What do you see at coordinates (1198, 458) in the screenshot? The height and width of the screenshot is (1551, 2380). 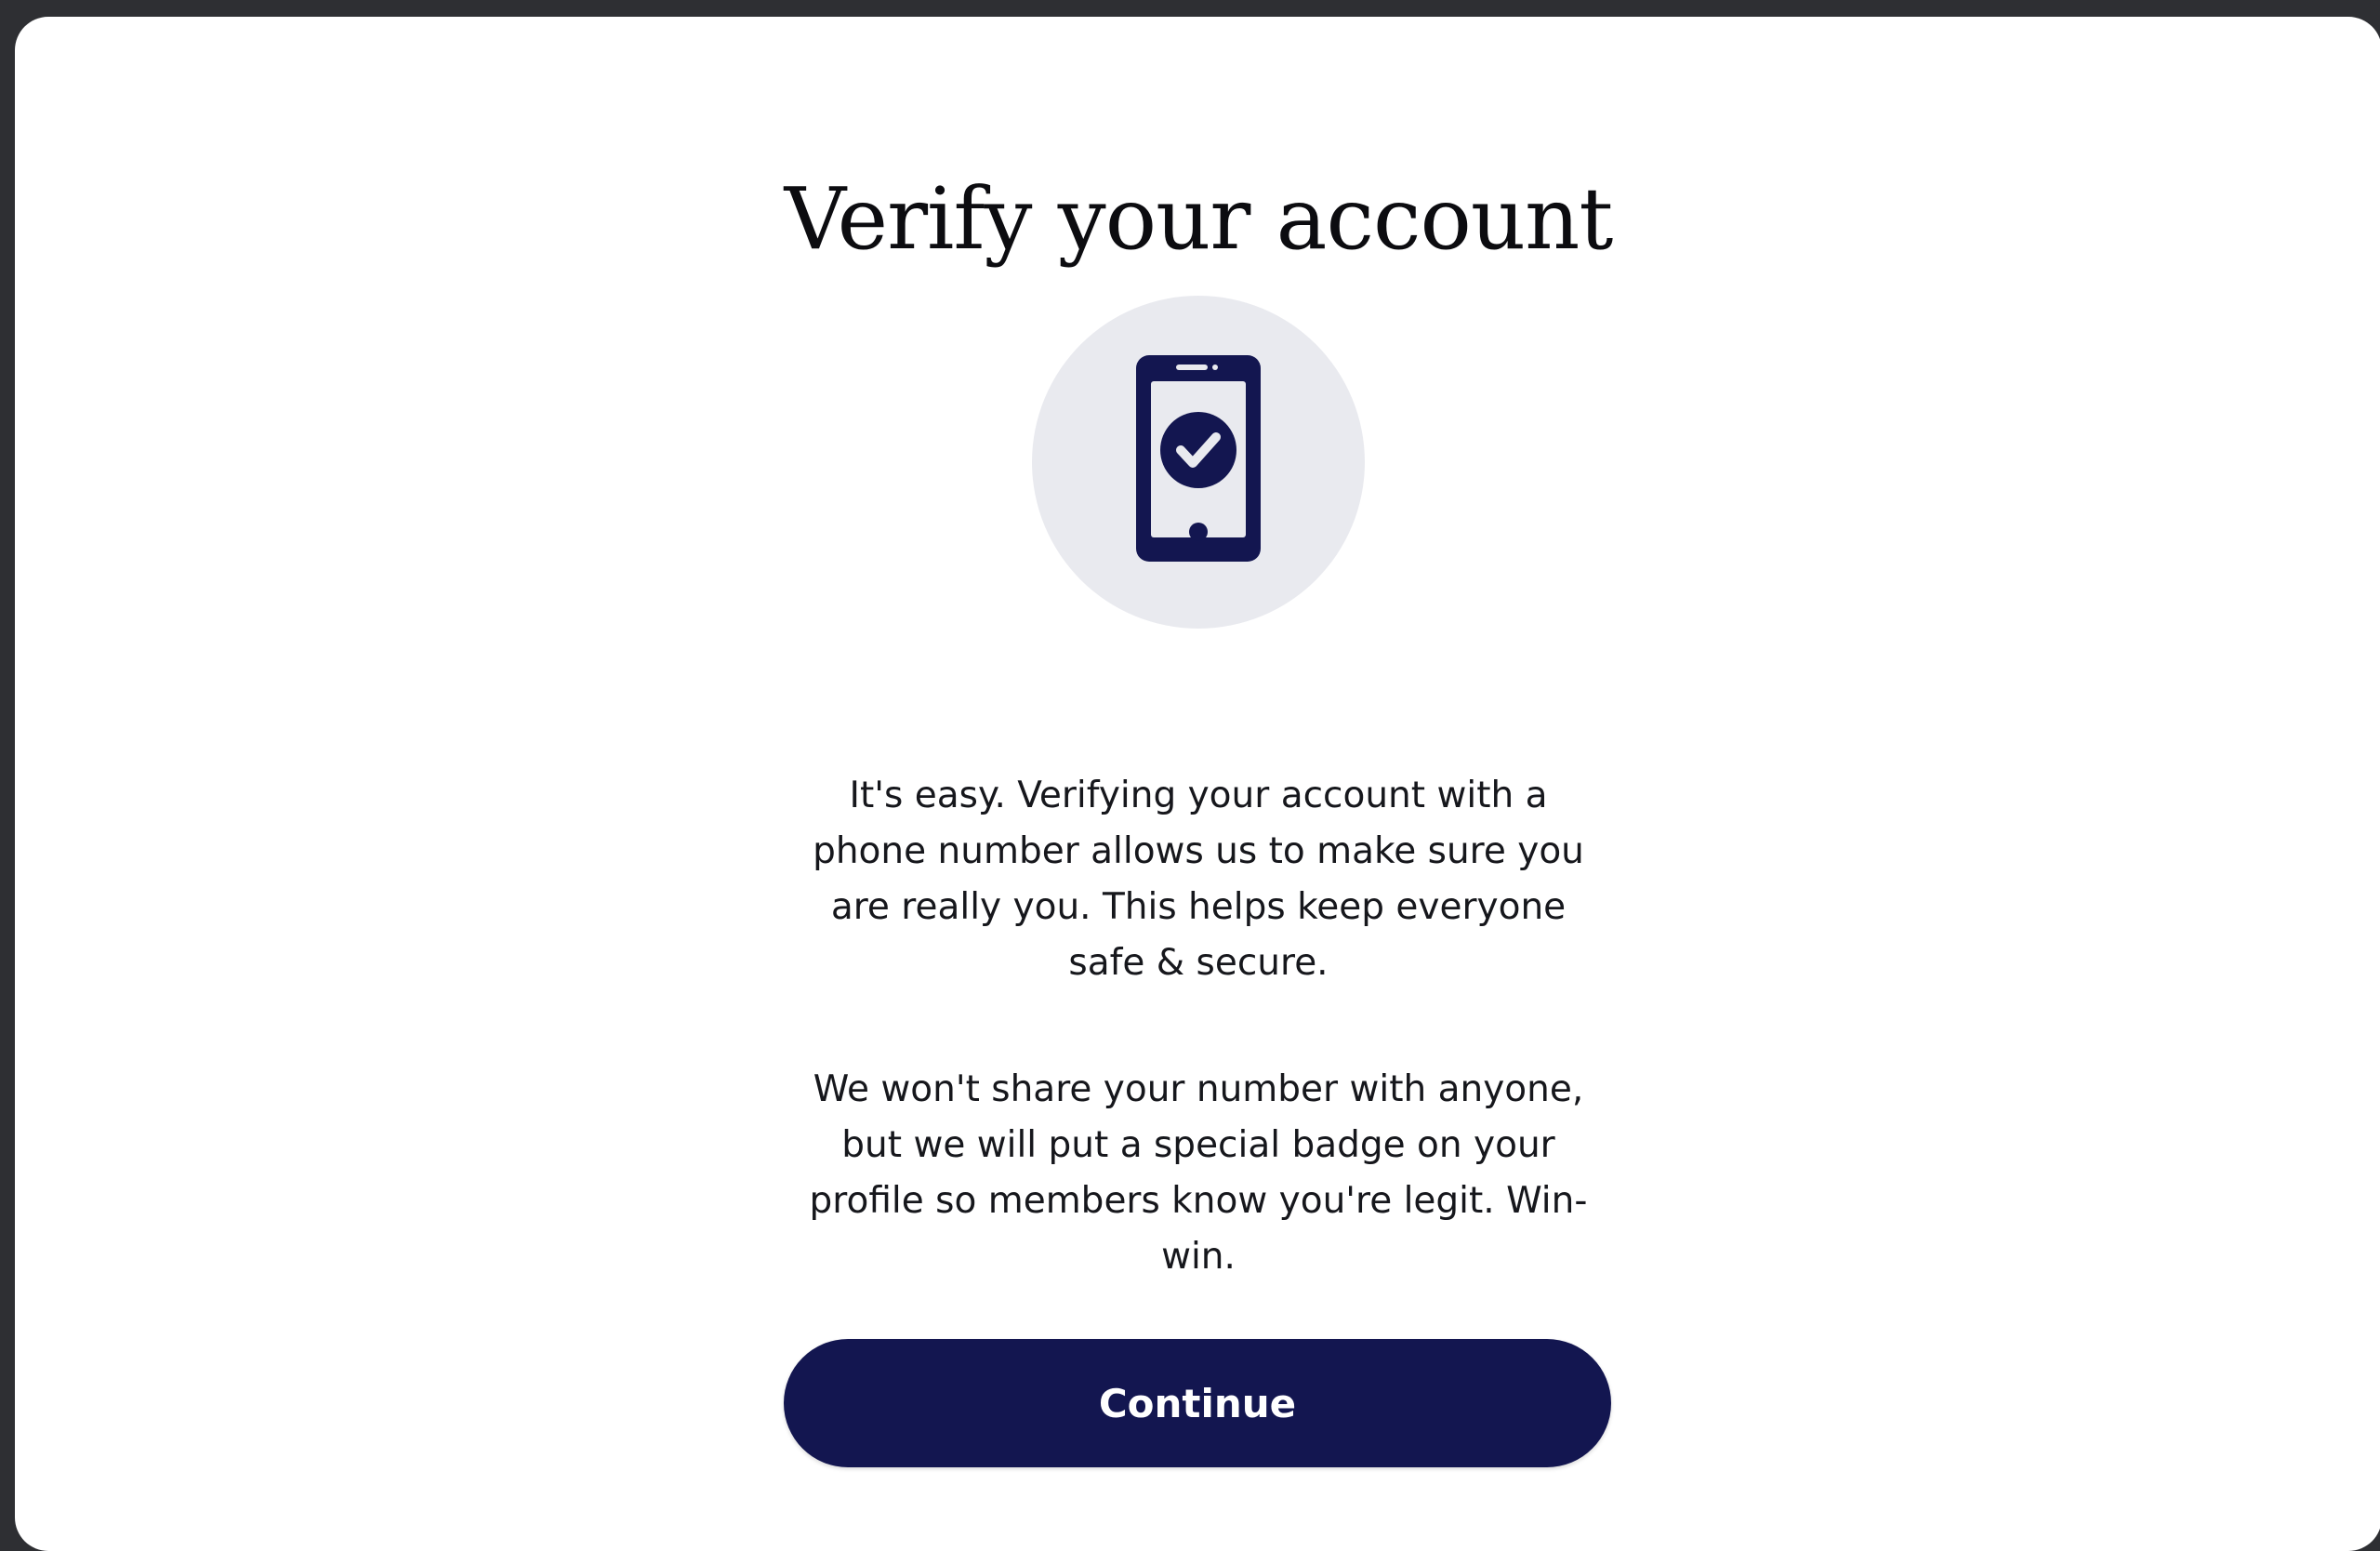 I see `phone-check-icon` at bounding box center [1198, 458].